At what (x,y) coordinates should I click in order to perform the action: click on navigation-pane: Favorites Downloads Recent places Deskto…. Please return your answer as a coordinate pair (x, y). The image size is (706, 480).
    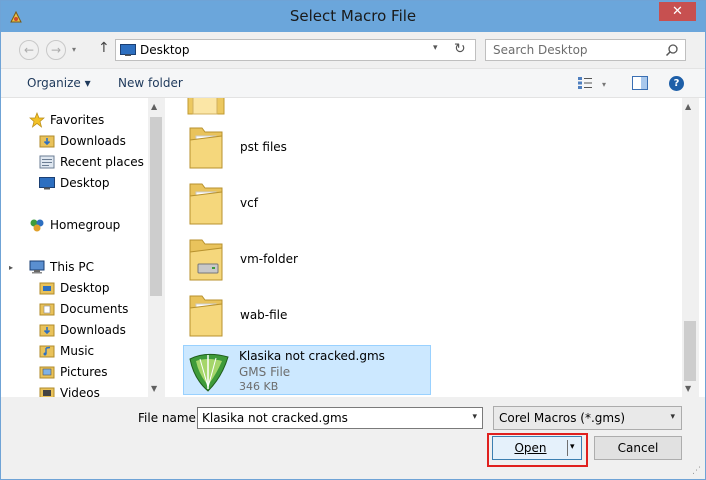
    Looking at the image, I should click on (83, 247).